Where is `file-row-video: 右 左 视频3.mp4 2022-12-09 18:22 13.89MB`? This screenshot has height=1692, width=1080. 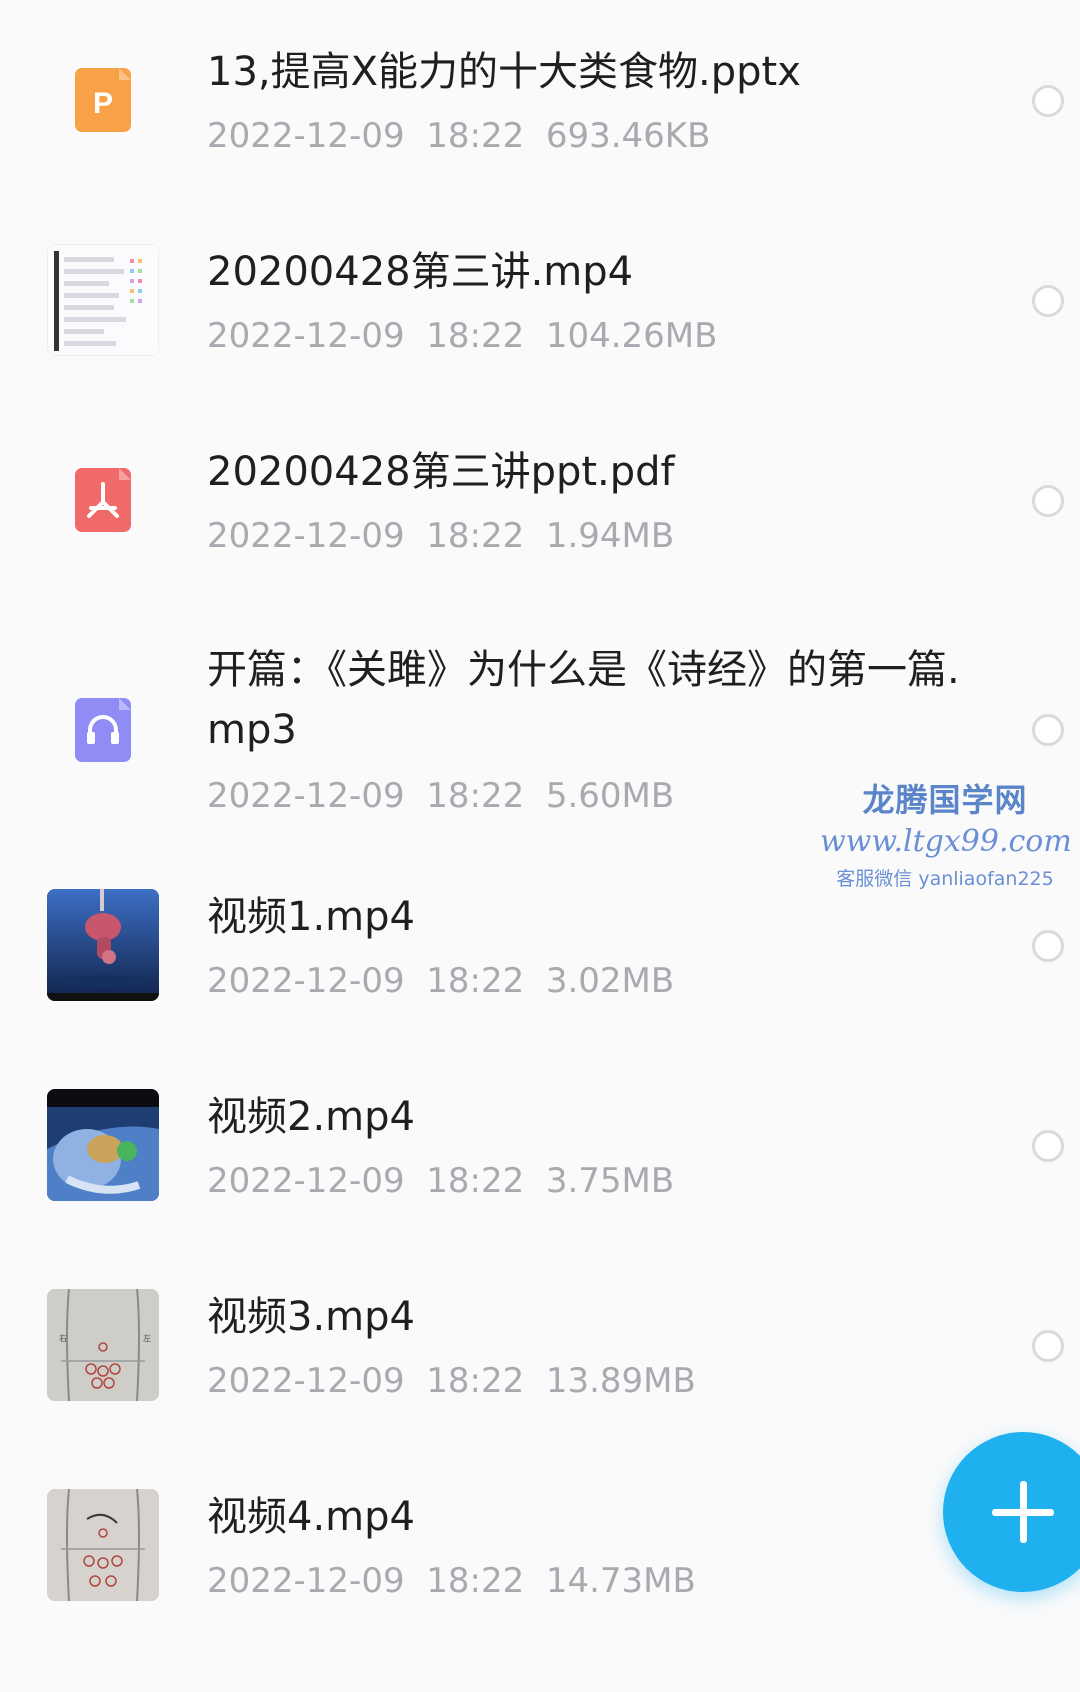
file-row-video: 右 左 视频3.mp4 2022-12-09 18:22 13.89MB is located at coordinates (540, 1360).